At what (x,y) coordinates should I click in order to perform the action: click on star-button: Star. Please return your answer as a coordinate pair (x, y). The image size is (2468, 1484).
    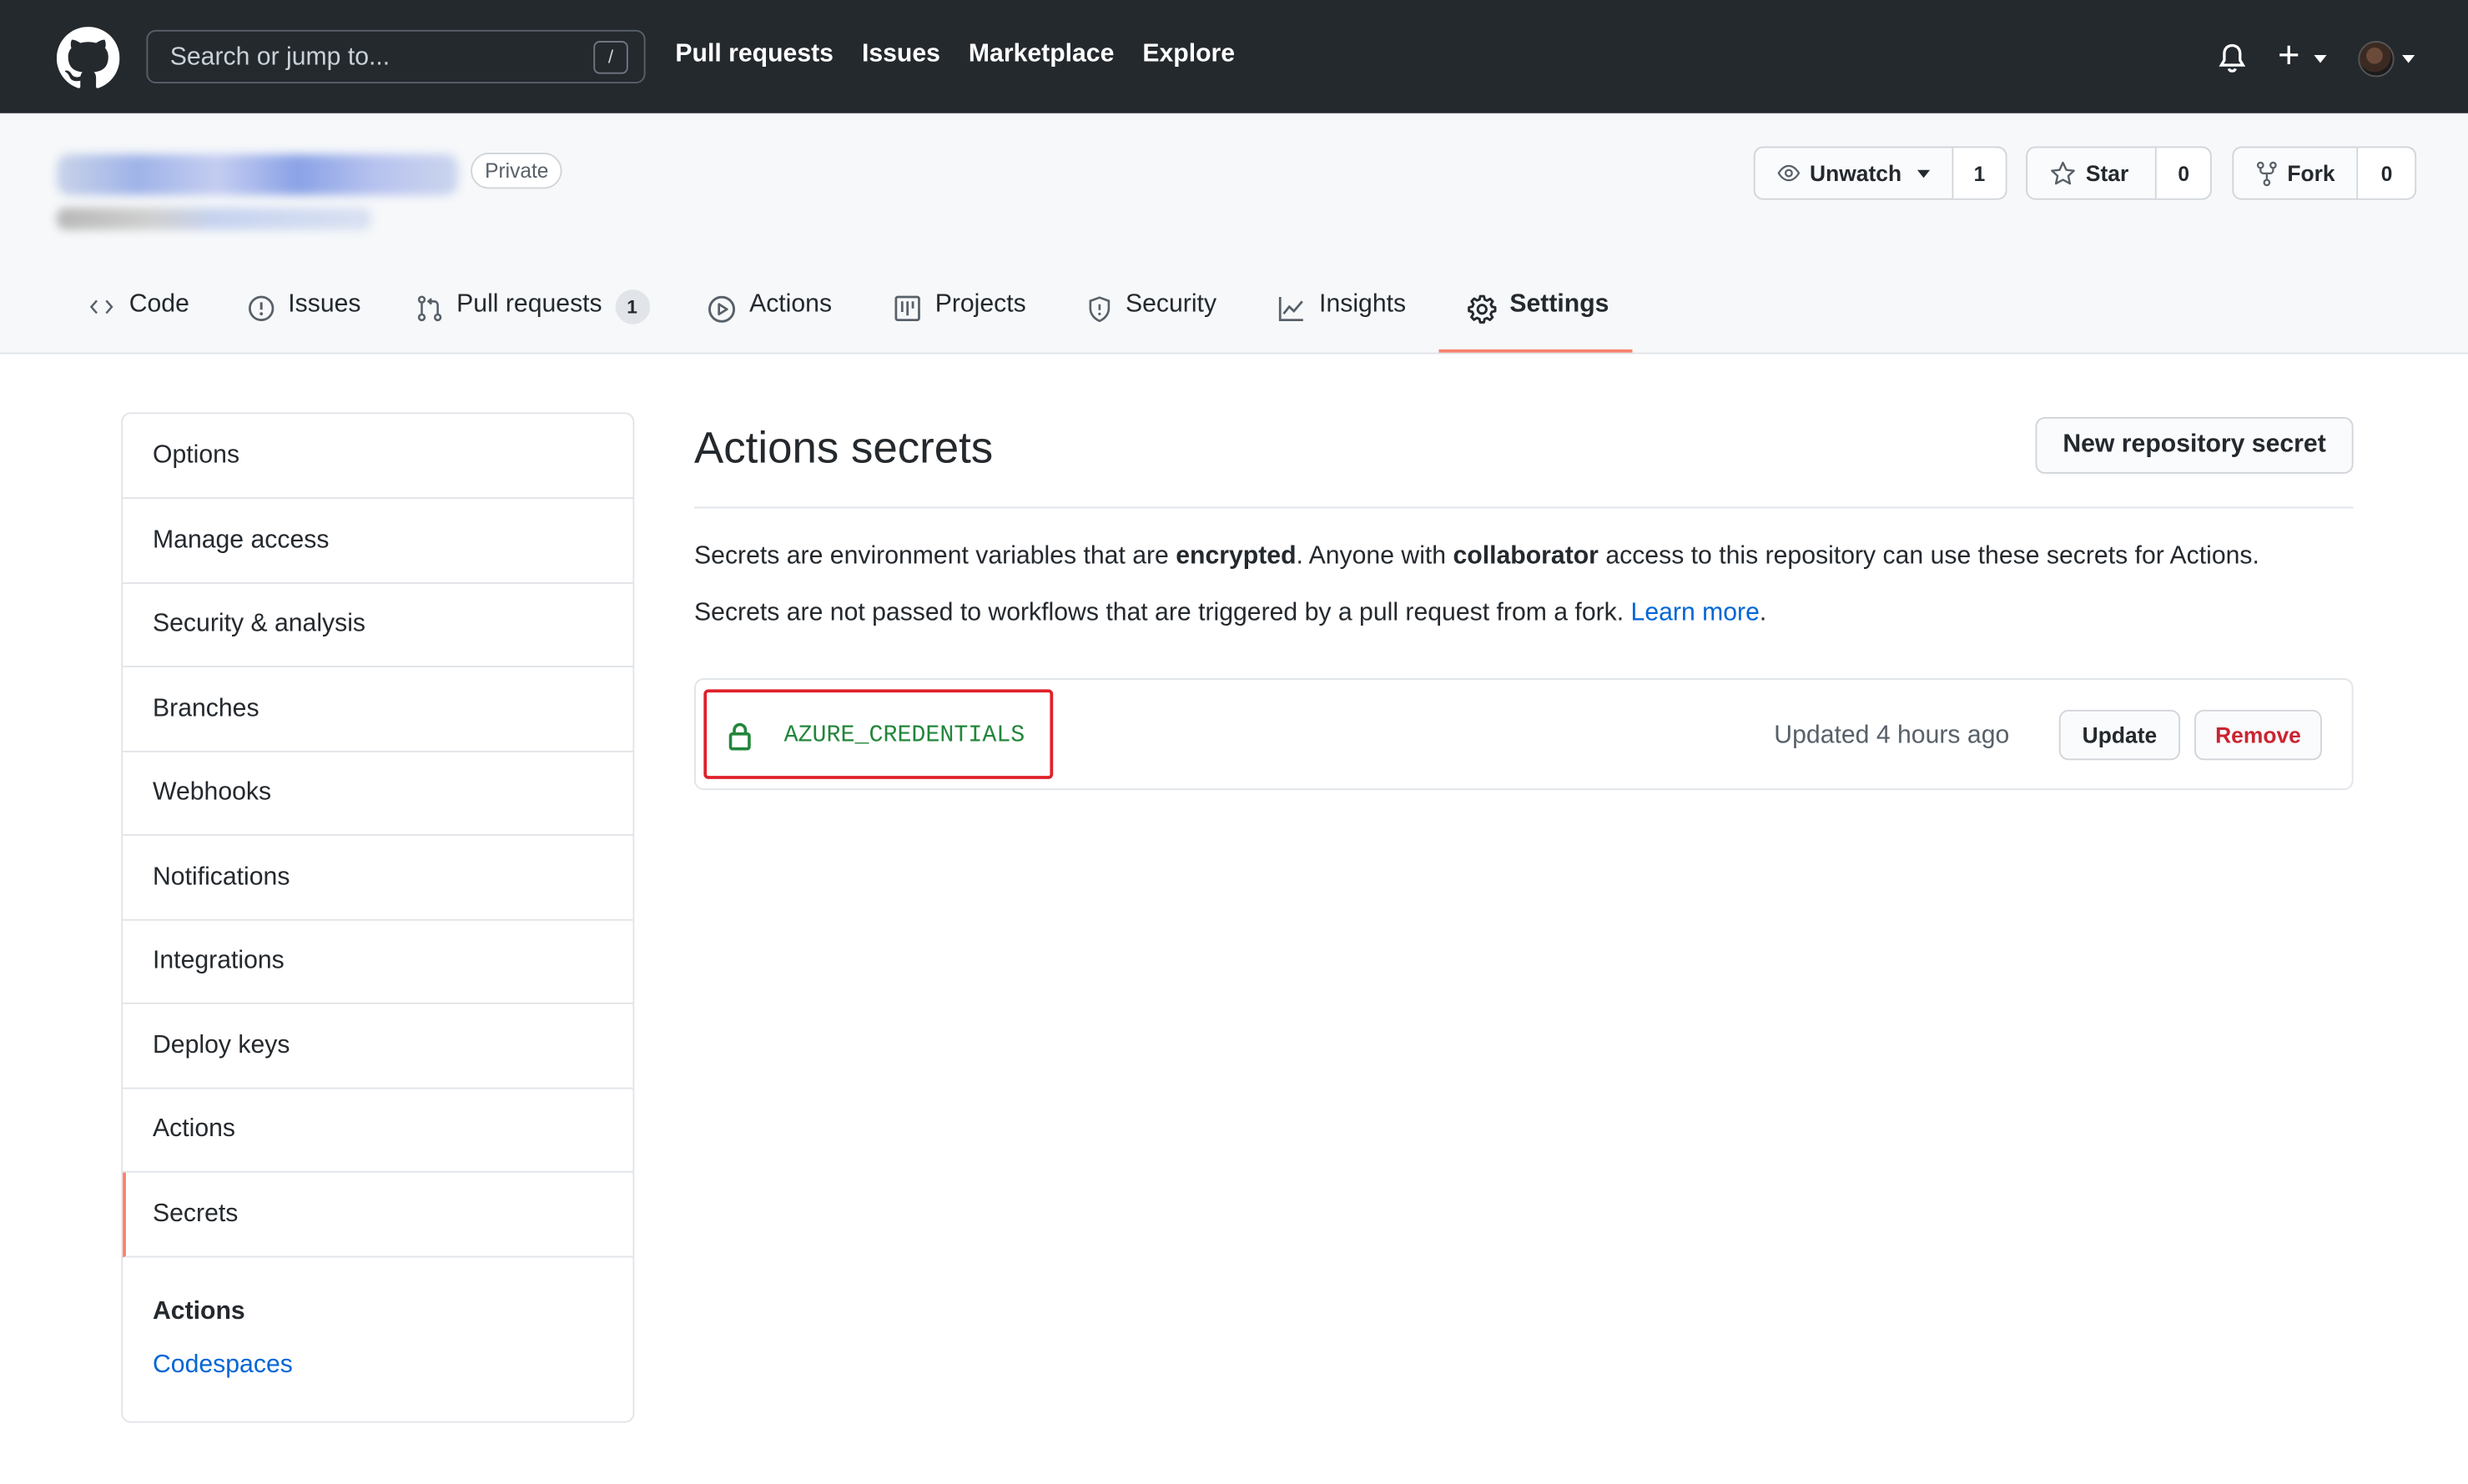
    Looking at the image, I should click on (2092, 174).